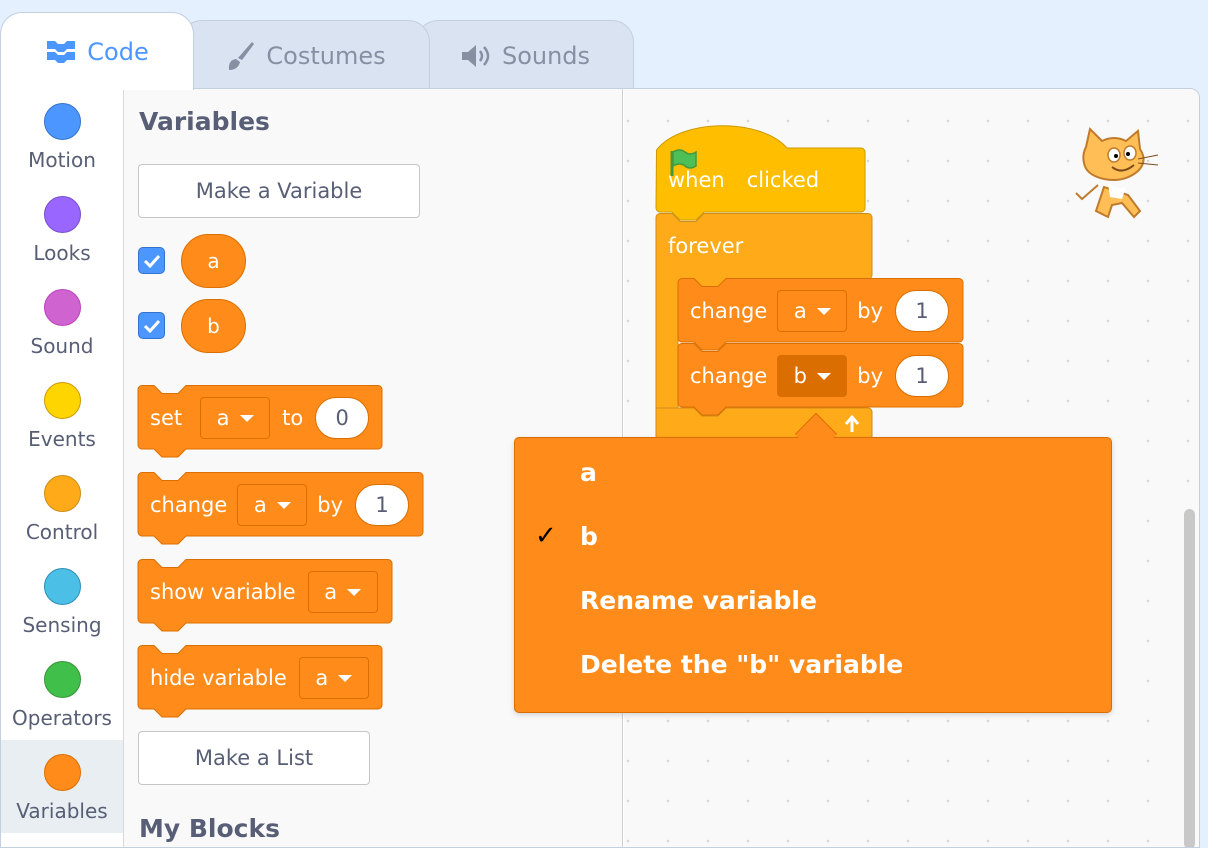  I want to click on block-label: show variable, so click(223, 592).